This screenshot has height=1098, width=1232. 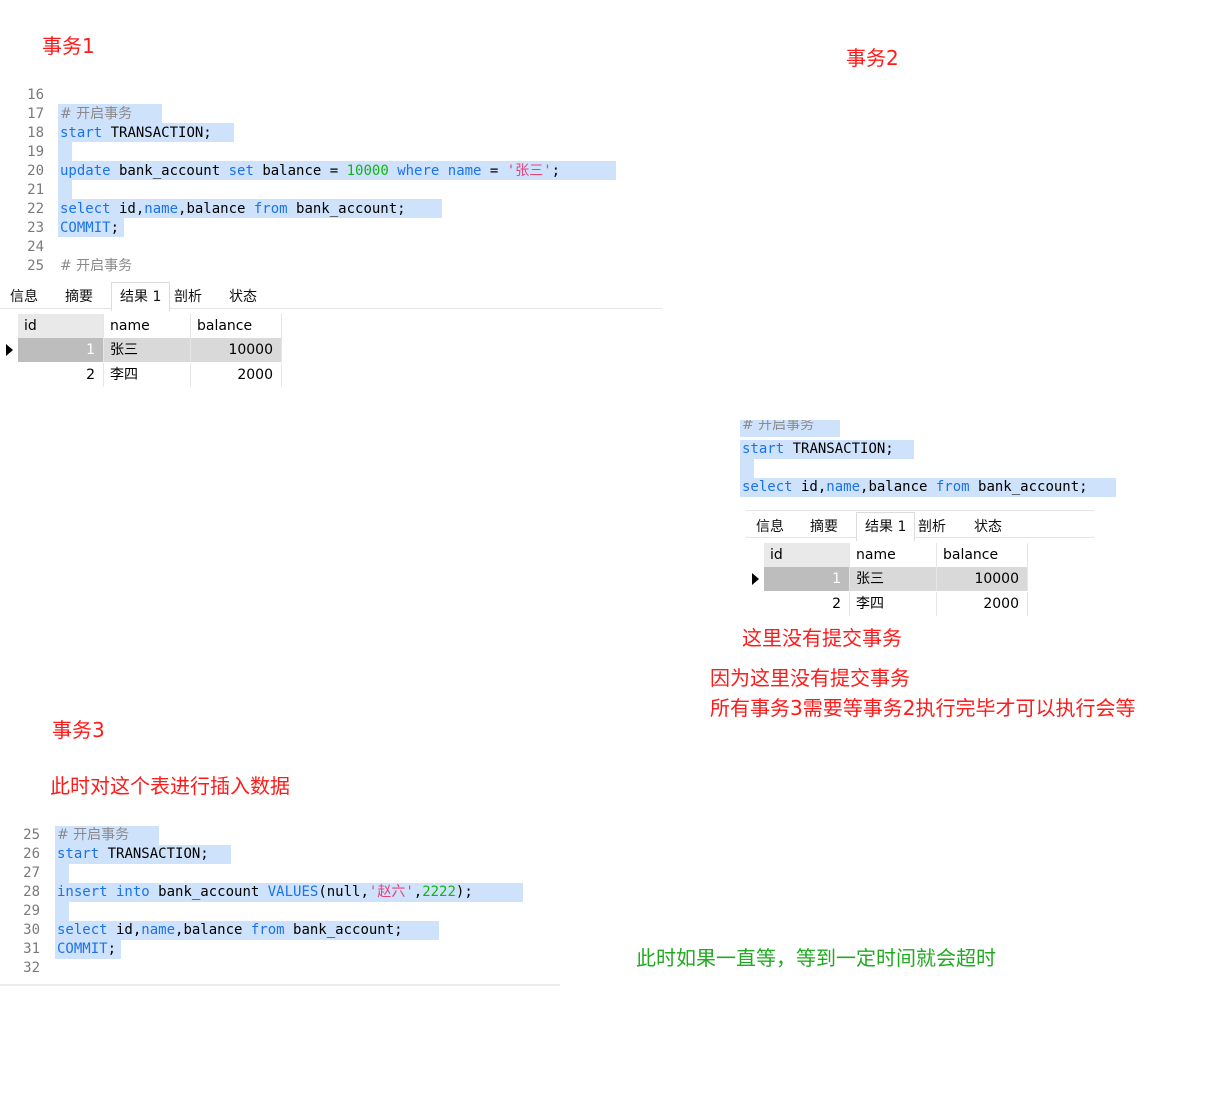 What do you see at coordinates (391, 892) in the screenshot?
I see `sql-string: '赵六'` at bounding box center [391, 892].